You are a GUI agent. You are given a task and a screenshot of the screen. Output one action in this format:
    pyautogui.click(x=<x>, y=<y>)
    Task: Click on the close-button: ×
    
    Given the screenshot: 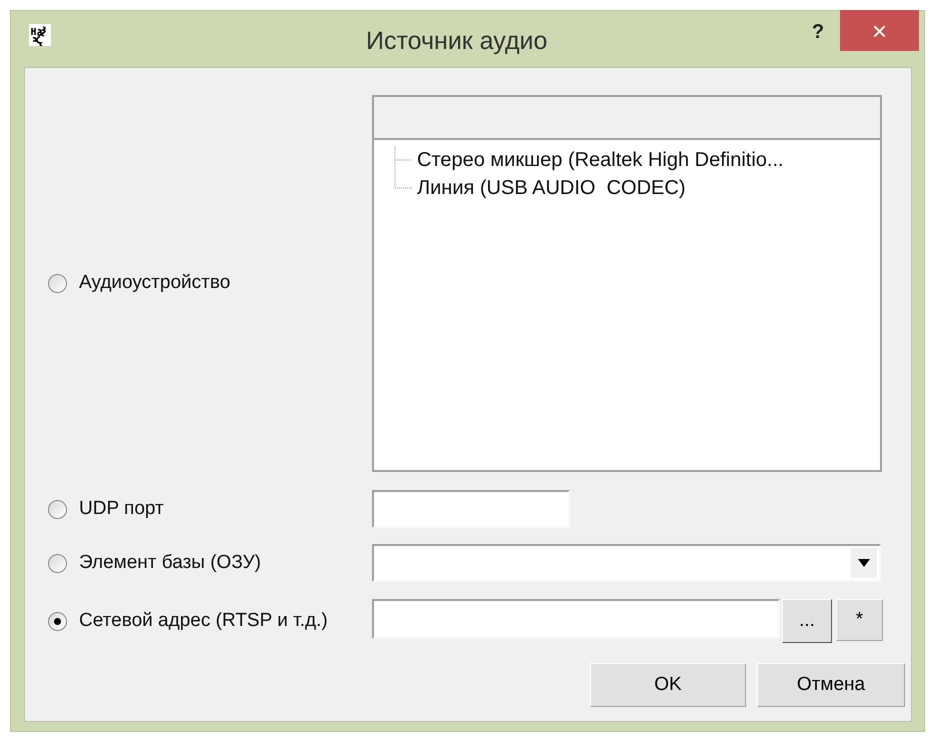 What is the action you would take?
    pyautogui.click(x=879, y=30)
    